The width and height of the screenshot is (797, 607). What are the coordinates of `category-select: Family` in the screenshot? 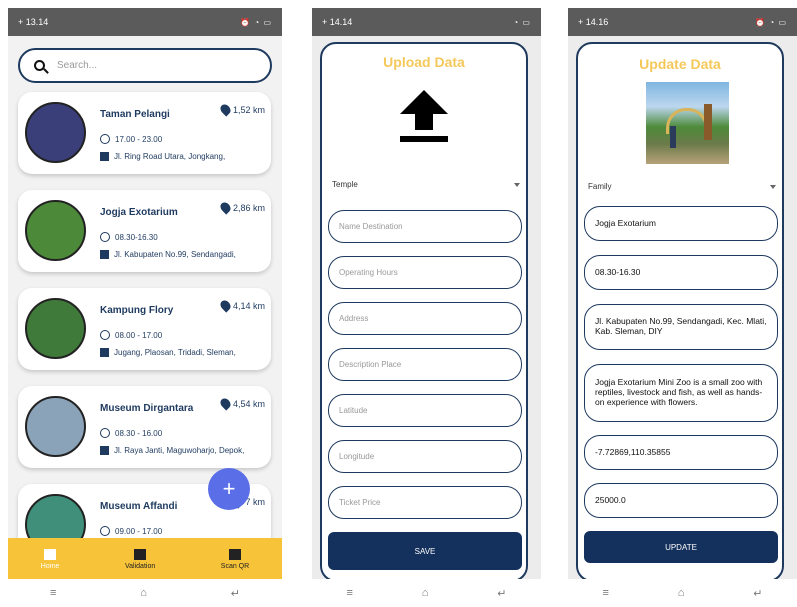 It's located at (682, 186).